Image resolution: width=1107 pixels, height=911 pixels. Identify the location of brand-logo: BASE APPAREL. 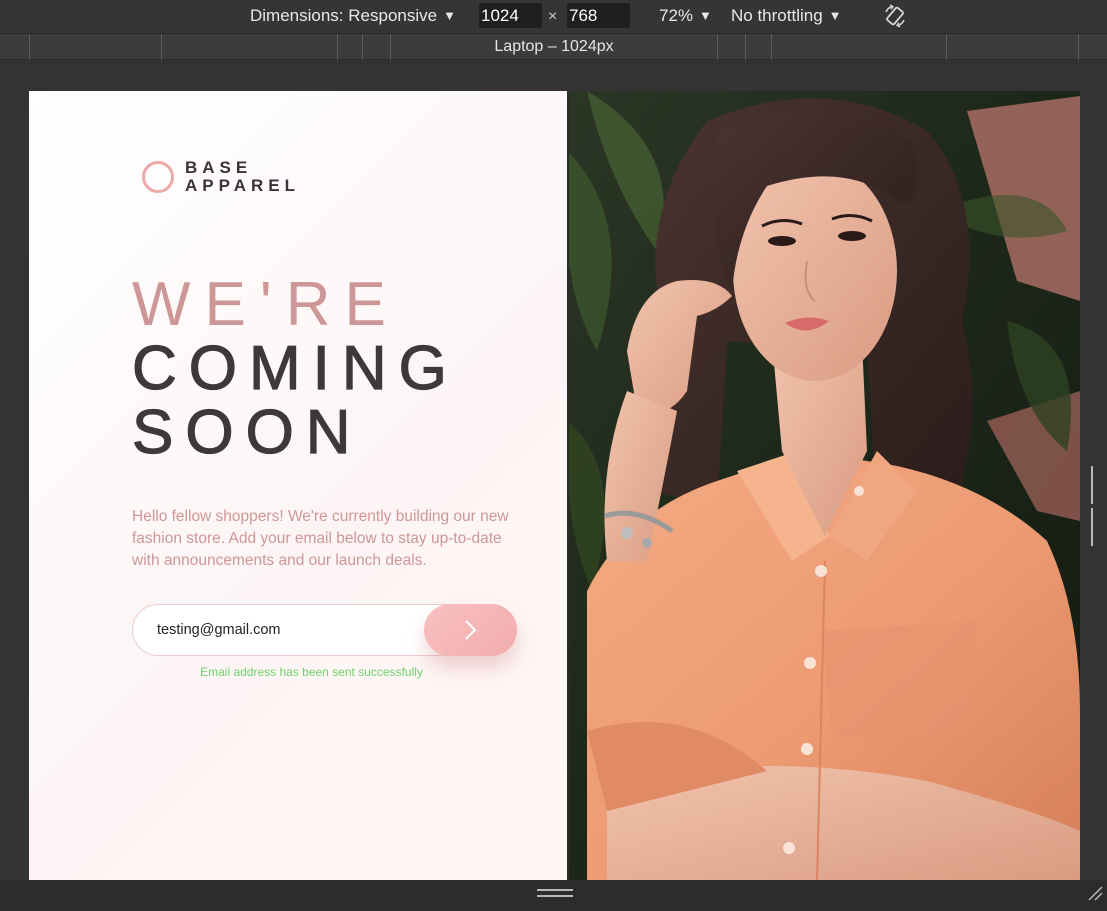
(221, 177).